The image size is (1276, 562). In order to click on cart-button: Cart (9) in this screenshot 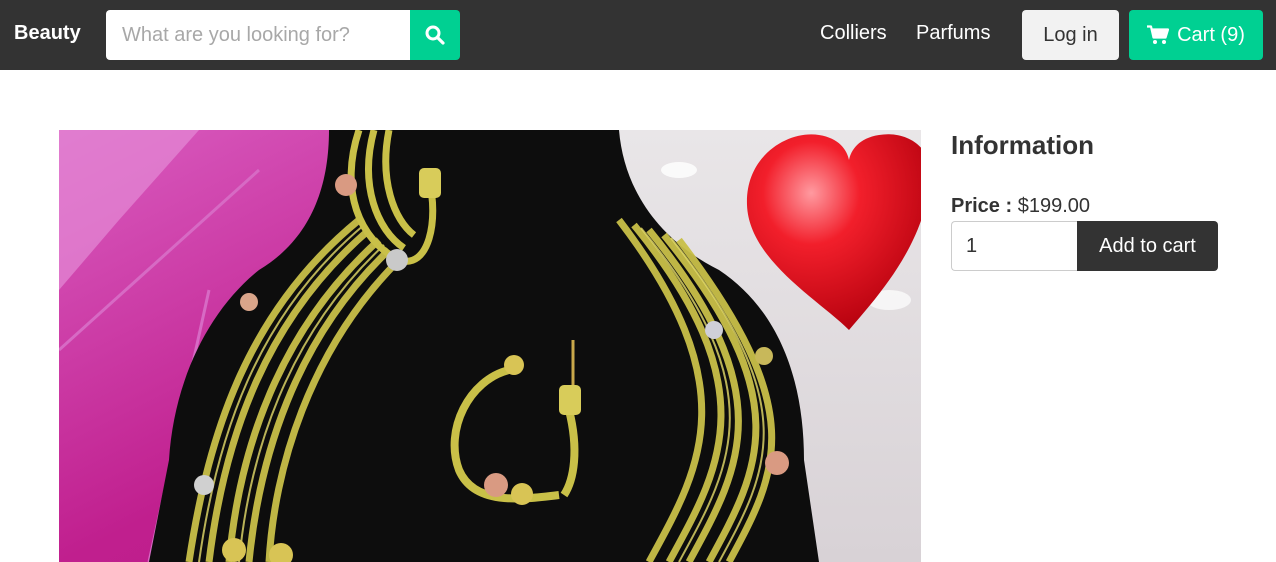, I will do `click(1196, 35)`.